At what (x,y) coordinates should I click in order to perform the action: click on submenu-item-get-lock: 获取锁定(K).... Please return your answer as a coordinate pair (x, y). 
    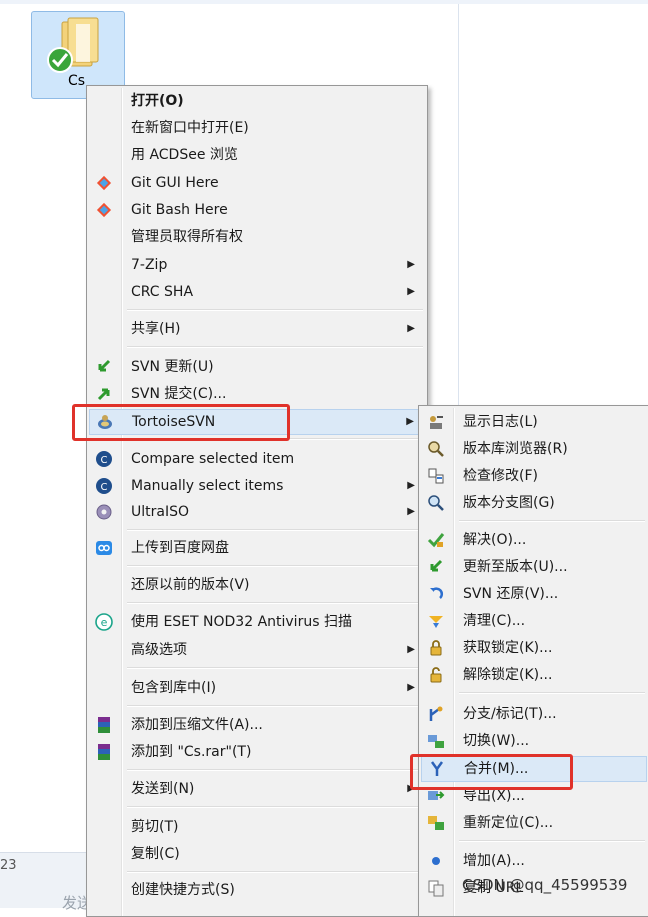
    Looking at the image, I should click on (534, 648).